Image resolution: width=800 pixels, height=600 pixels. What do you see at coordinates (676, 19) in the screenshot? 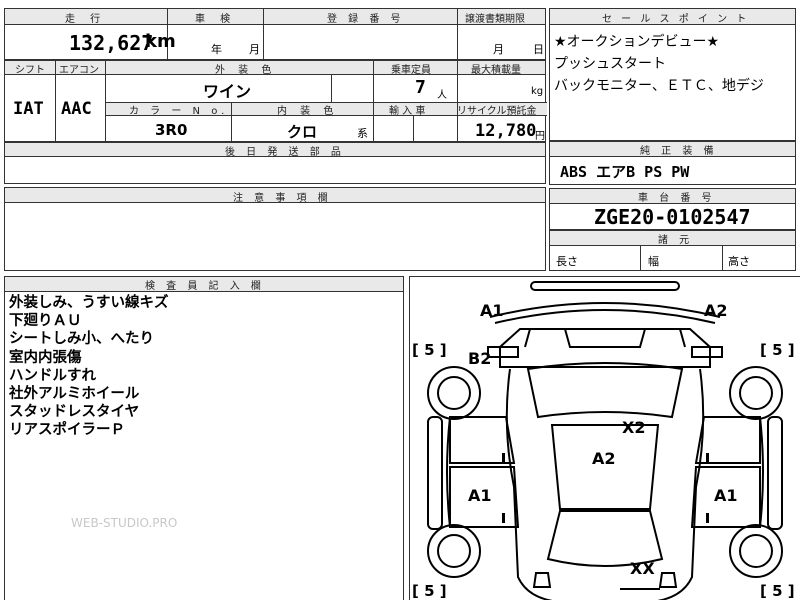
I see `sales-points-header: セ ー ル ス ポ イ ン ト` at bounding box center [676, 19].